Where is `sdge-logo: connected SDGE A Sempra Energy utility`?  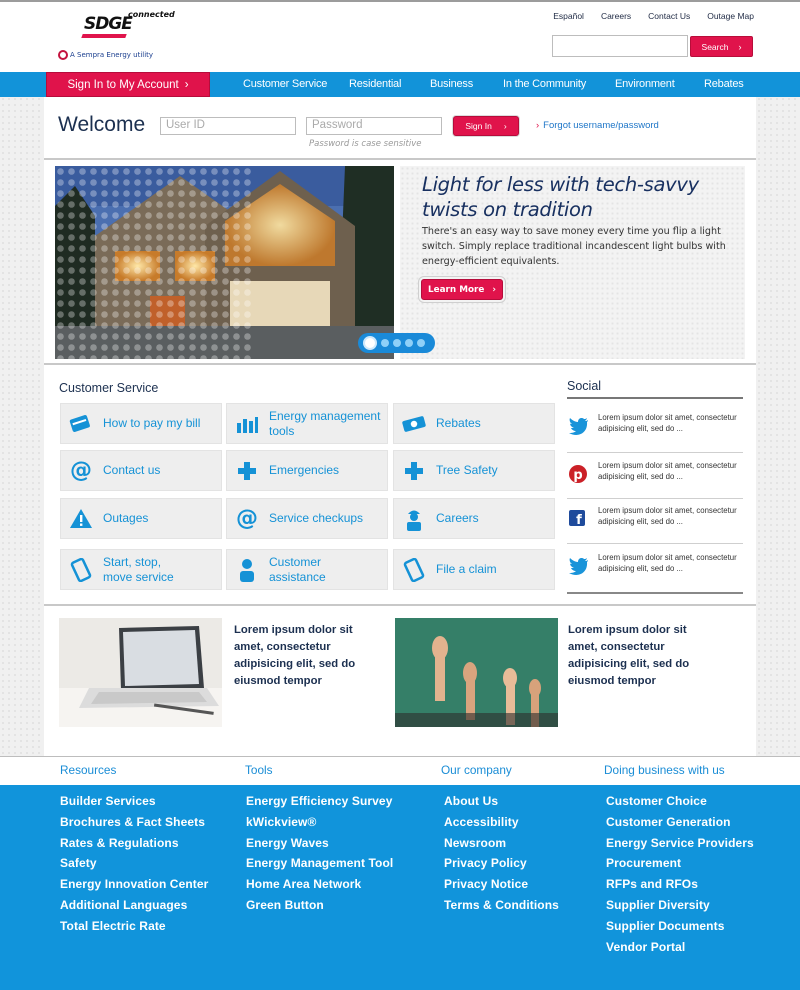
sdge-logo: connected SDGE A Sempra Energy utility is located at coordinates (116, 37).